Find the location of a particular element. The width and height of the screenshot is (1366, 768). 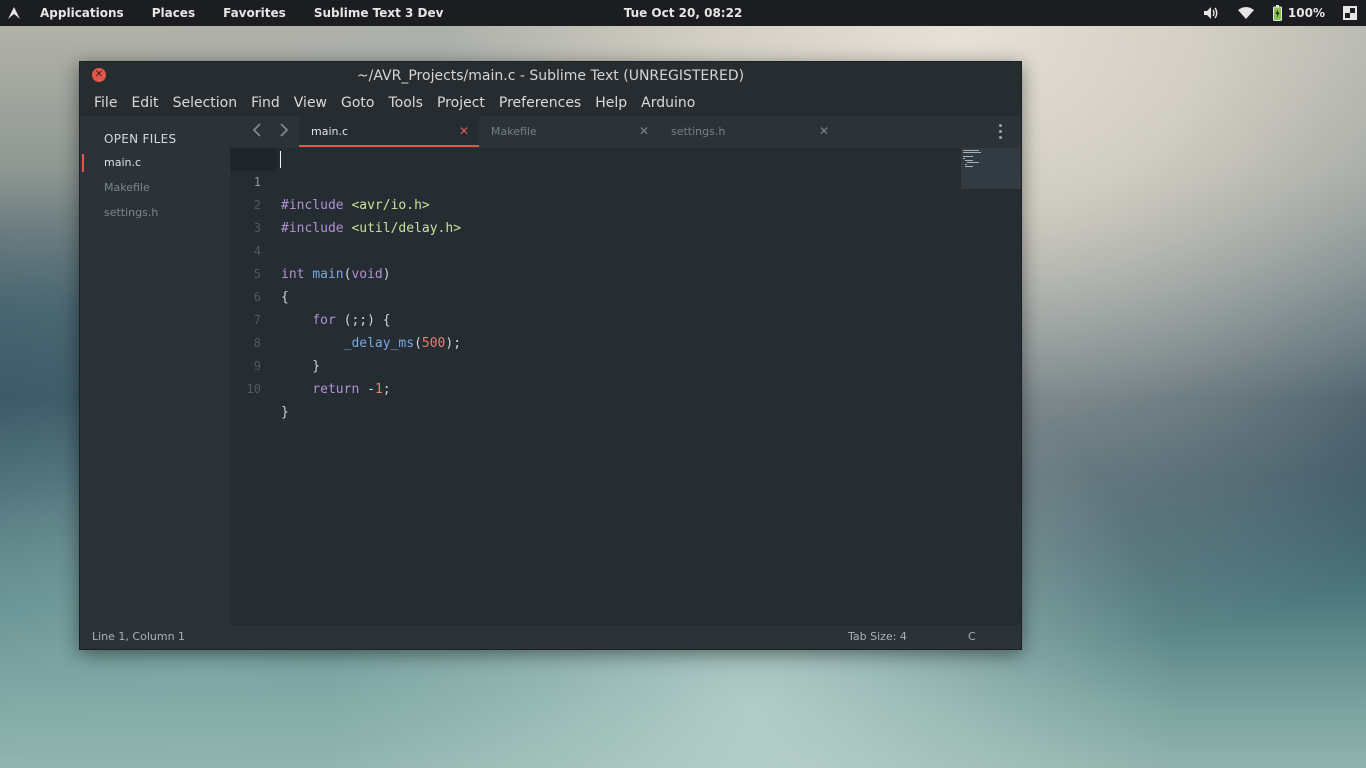

panel-indicators: 100% is located at coordinates (1280, 13).